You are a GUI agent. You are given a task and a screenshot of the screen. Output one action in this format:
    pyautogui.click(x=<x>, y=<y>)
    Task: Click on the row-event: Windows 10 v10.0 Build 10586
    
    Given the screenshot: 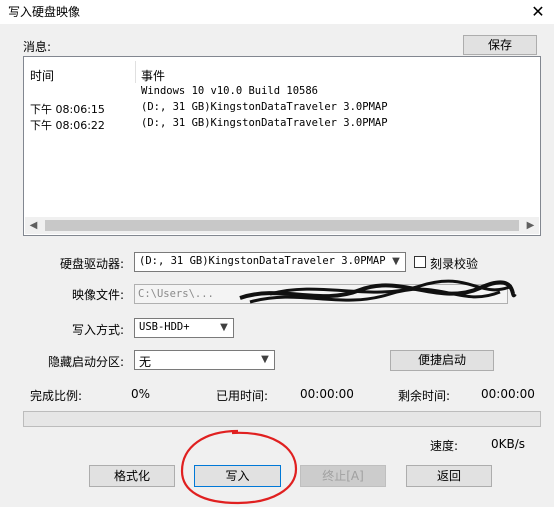 What is the action you would take?
    pyautogui.click(x=230, y=91)
    